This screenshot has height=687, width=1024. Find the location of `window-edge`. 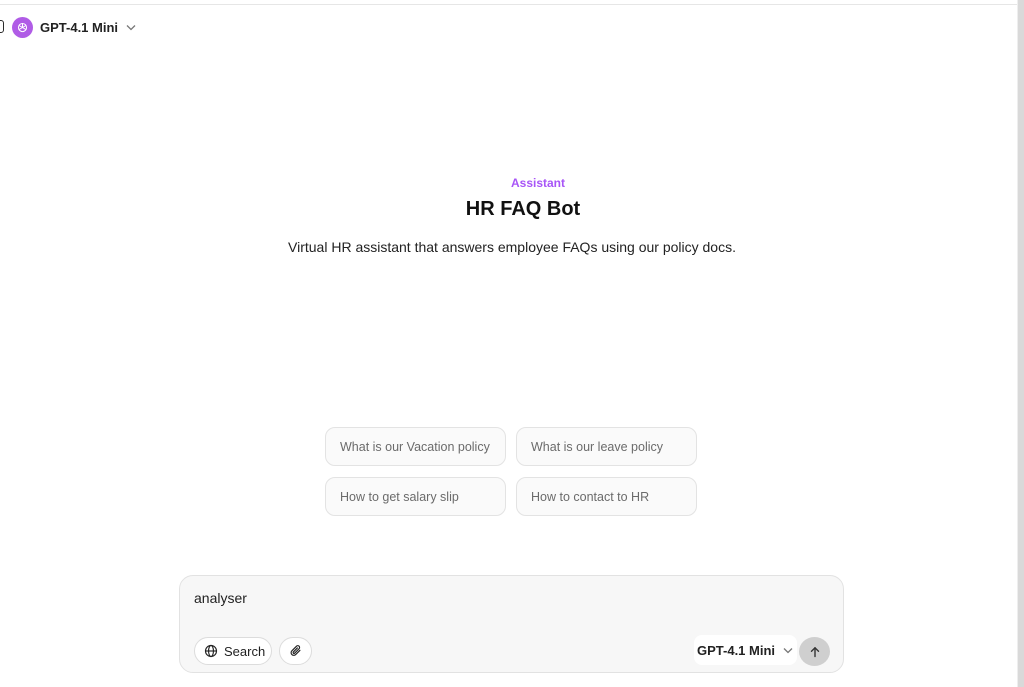

window-edge is located at coordinates (1021, 343).